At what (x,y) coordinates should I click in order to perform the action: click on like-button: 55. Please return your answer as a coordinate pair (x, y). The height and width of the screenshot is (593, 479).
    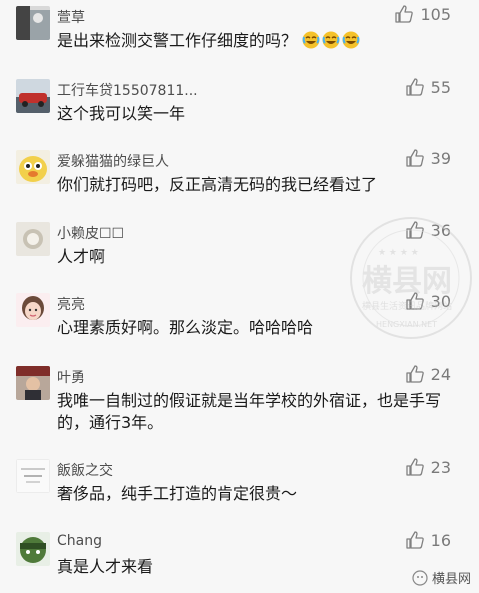
    Looking at the image, I should click on (428, 87).